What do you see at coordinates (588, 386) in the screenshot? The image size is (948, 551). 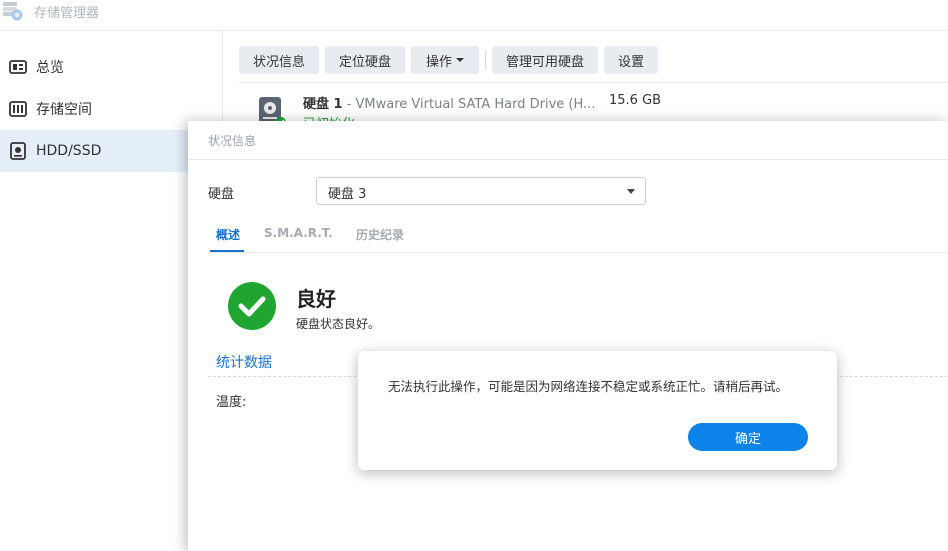 I see `alert-message: 无法执行此操作，可能是因为网络连接不稳定或系统正忙。请稍后再试。` at bounding box center [588, 386].